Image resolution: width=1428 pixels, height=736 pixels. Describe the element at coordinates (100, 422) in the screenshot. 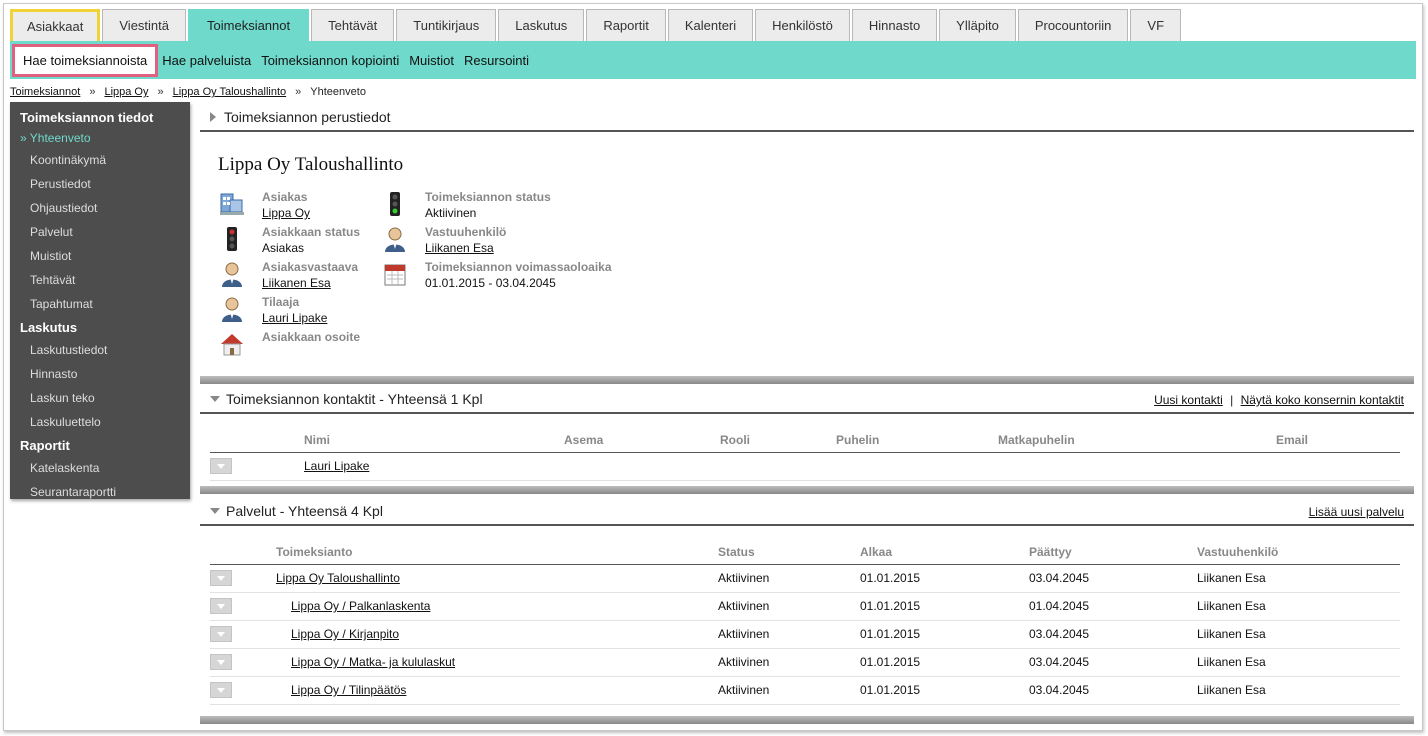

I see `sidebar-item-laskuluettelo: Laskuluettelo` at that location.